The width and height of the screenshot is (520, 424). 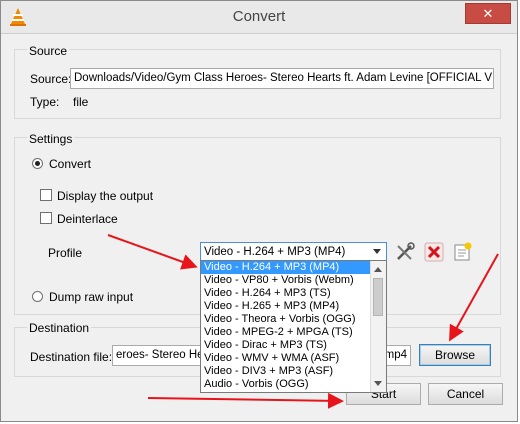 What do you see at coordinates (105, 196) in the screenshot?
I see `display-output-label: Display the output` at bounding box center [105, 196].